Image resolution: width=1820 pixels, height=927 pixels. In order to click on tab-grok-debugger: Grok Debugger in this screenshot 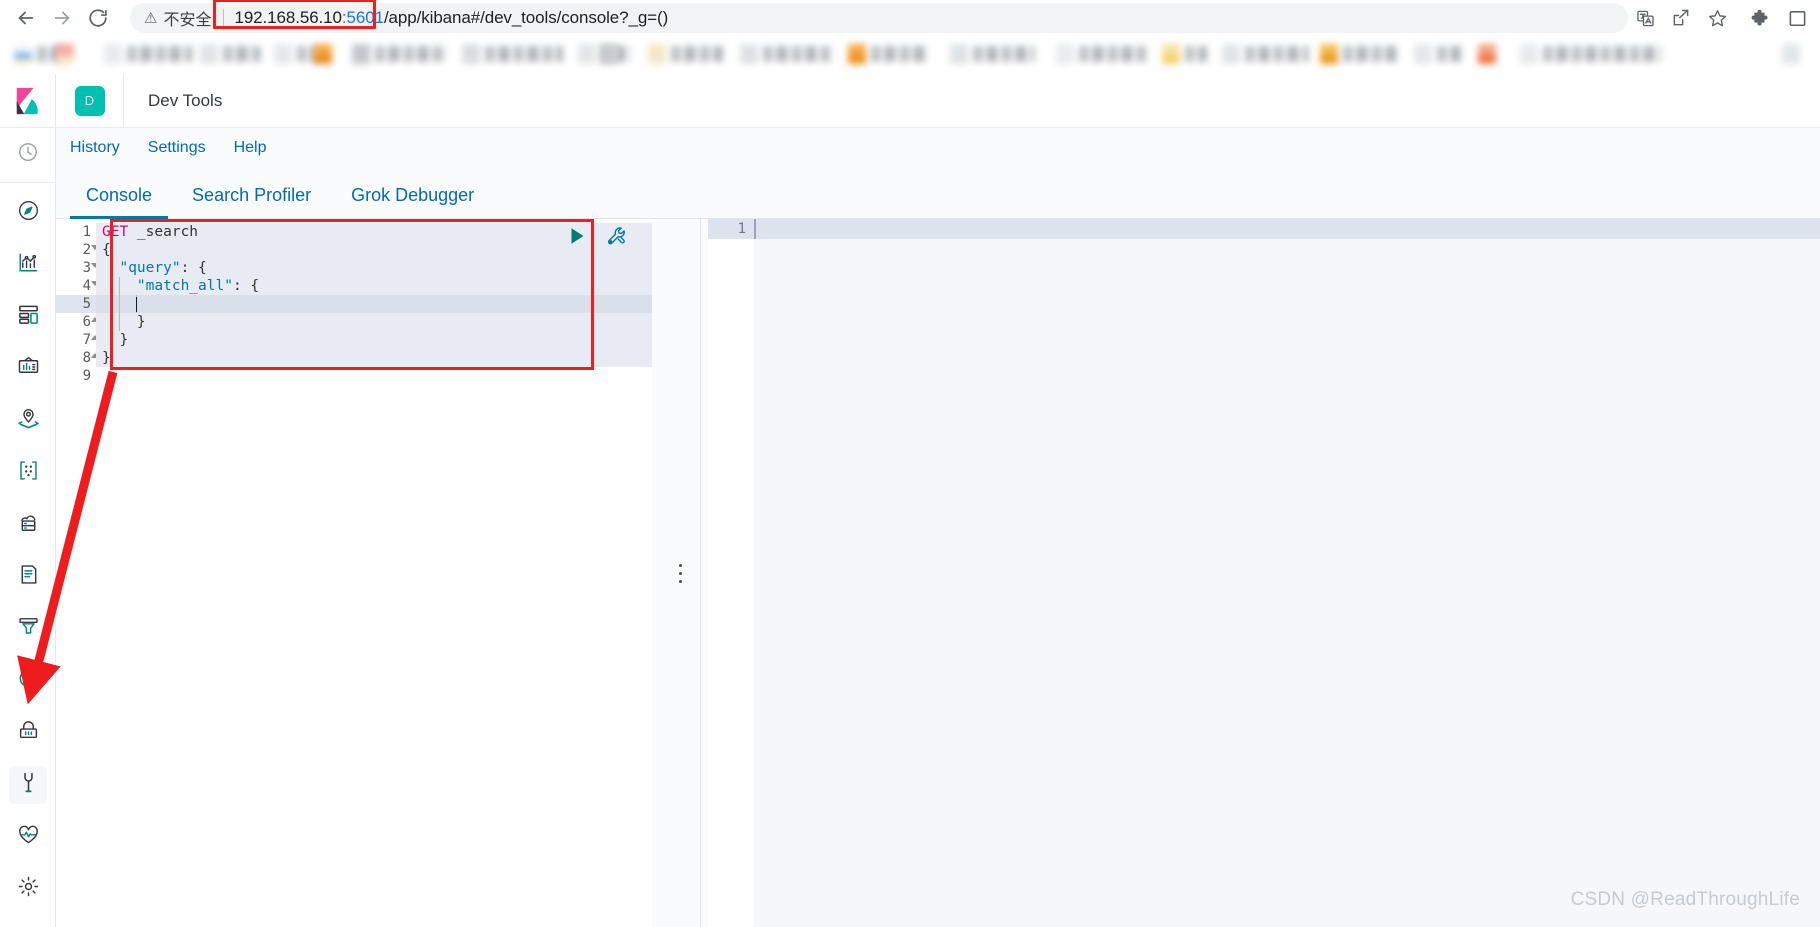, I will do `click(412, 201)`.